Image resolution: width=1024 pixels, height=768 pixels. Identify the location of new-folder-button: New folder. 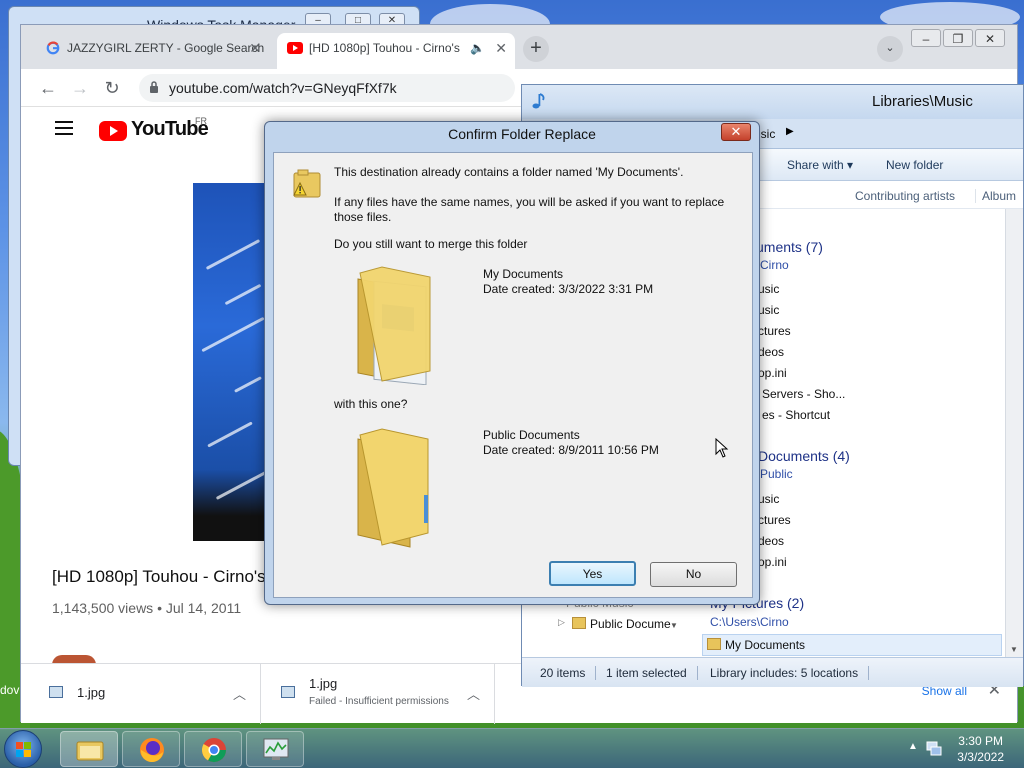
(914, 165).